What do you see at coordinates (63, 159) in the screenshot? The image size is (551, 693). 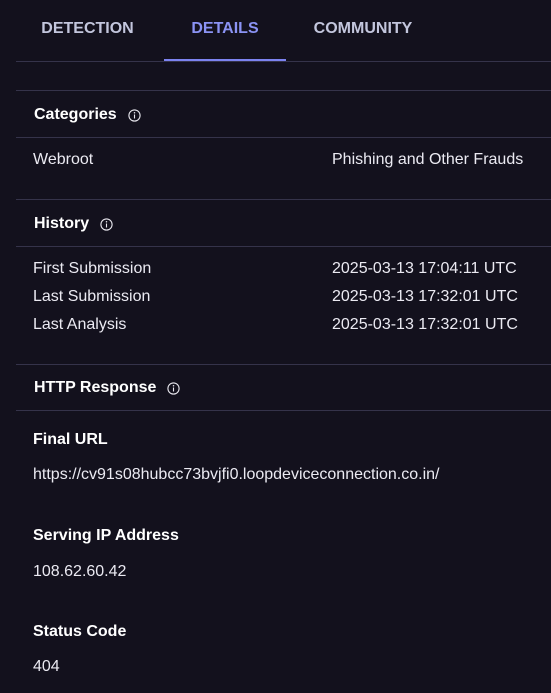 I see `category-vendor: Webroot` at bounding box center [63, 159].